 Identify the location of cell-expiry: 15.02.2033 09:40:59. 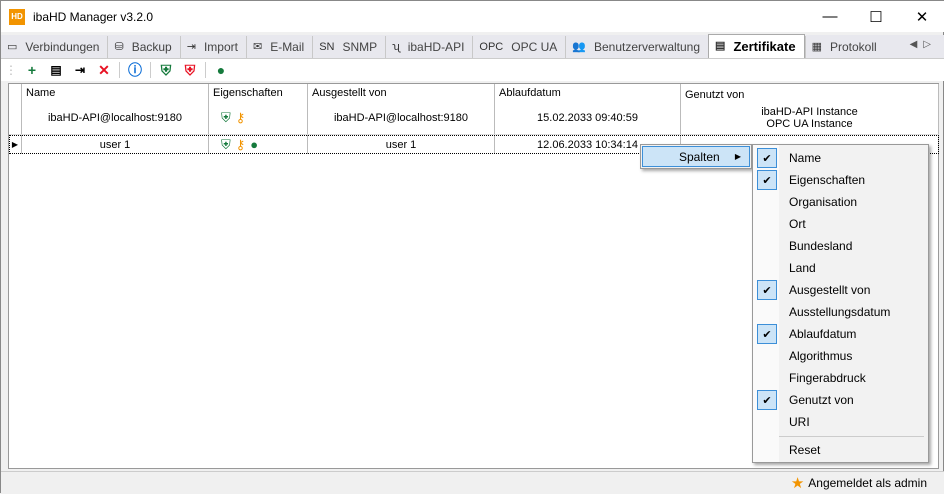
(588, 118).